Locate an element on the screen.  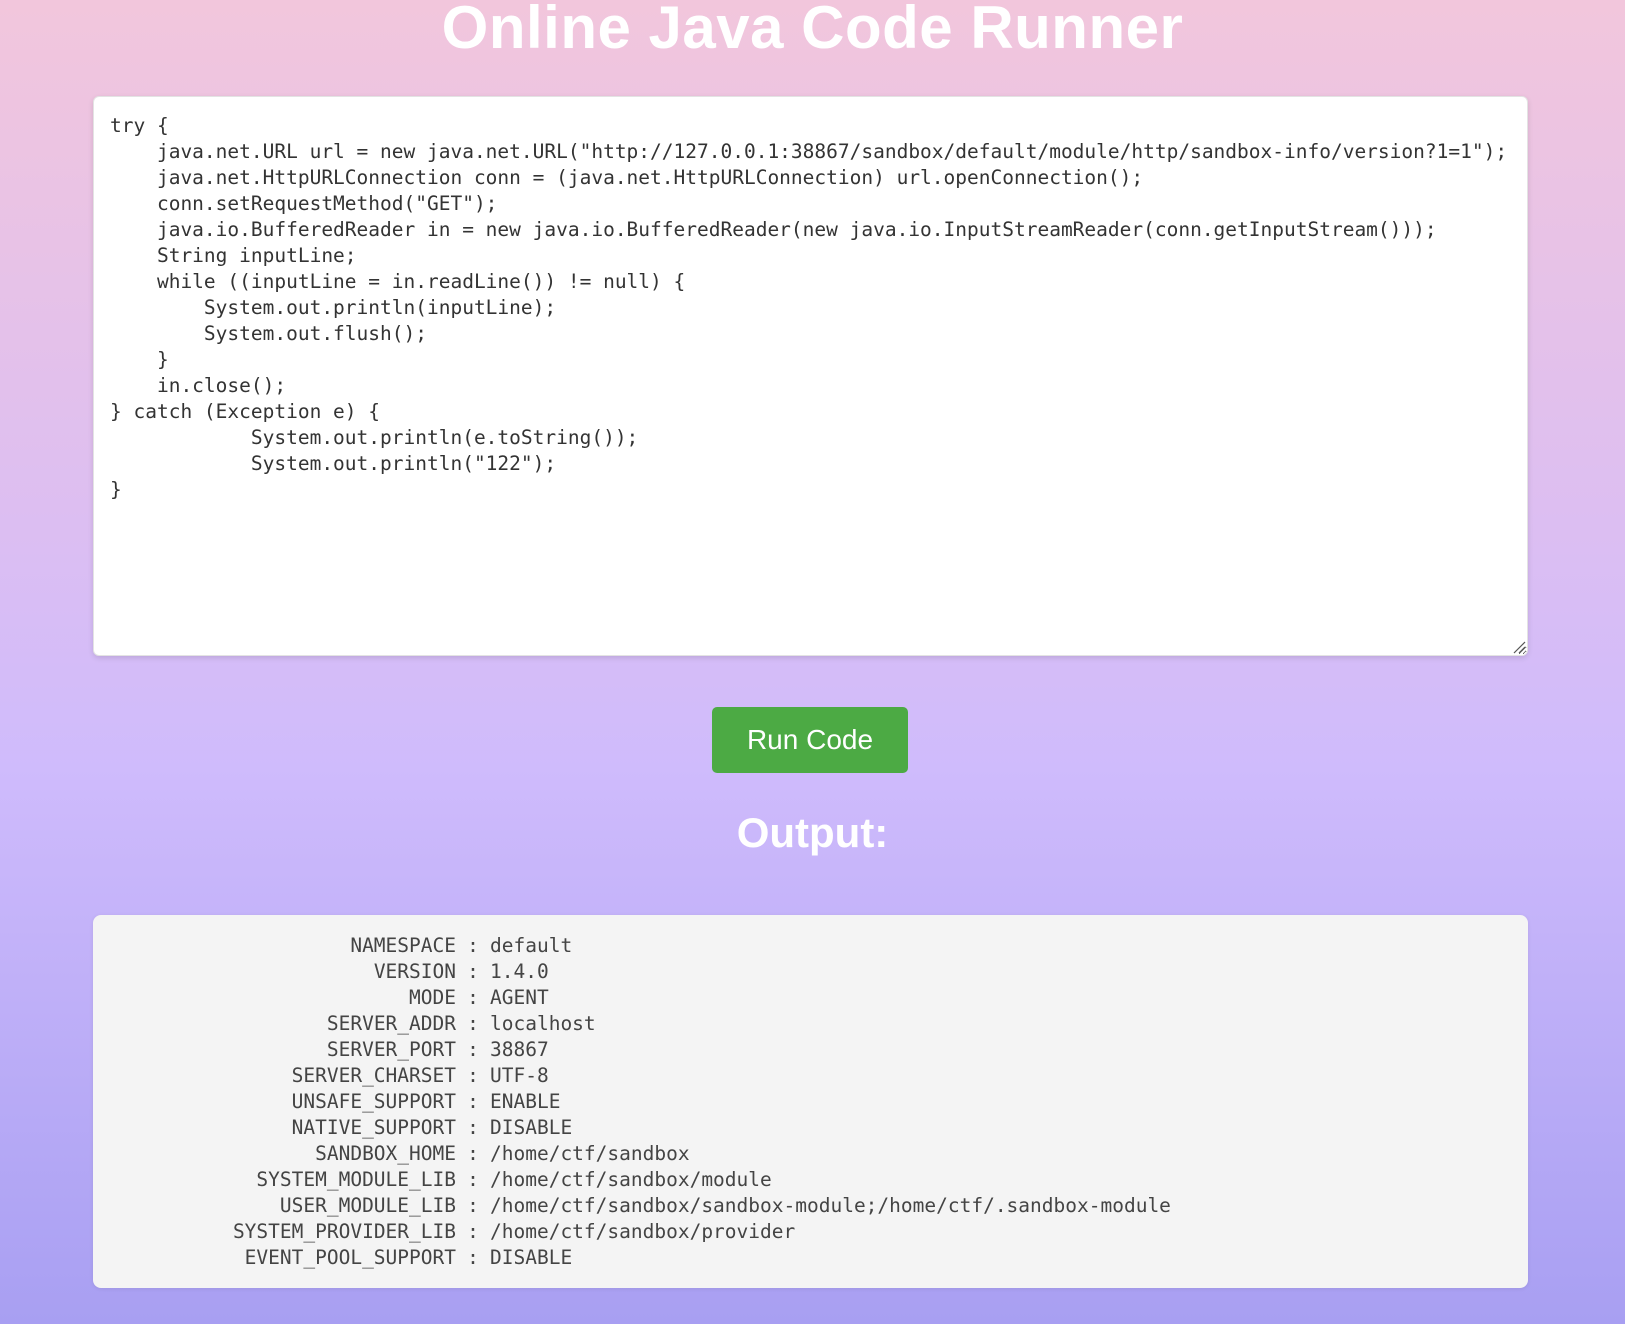
output-key: SERVER_PORT is located at coordinates (391, 1049).